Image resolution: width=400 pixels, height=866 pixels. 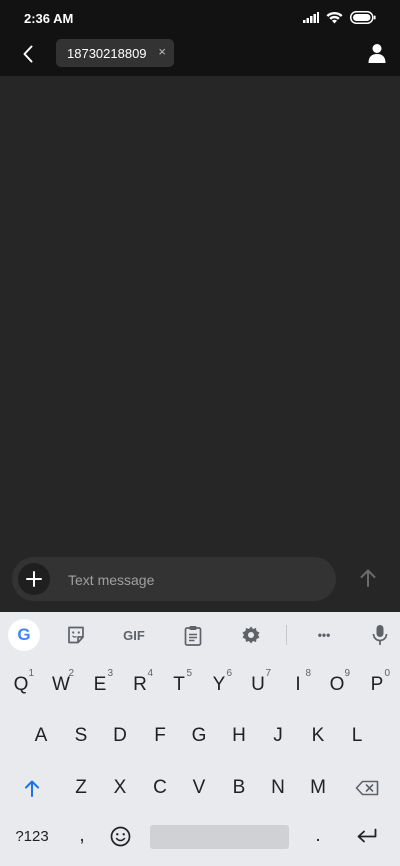 What do you see at coordinates (150, 673) in the screenshot?
I see `key-hint: 4` at bounding box center [150, 673].